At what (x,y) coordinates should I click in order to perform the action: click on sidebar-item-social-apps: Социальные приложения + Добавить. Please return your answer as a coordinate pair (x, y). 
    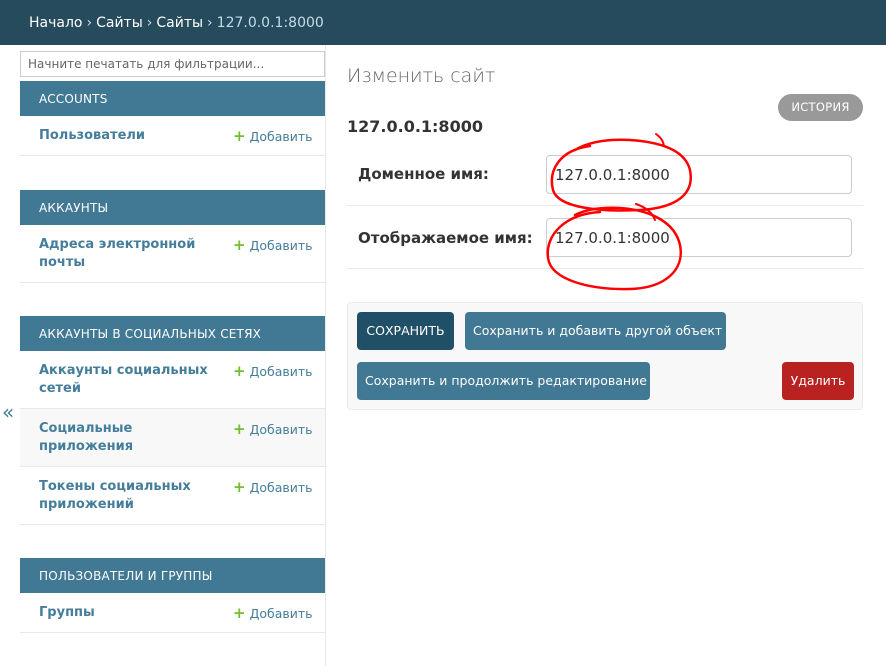
    Looking at the image, I should click on (172, 438).